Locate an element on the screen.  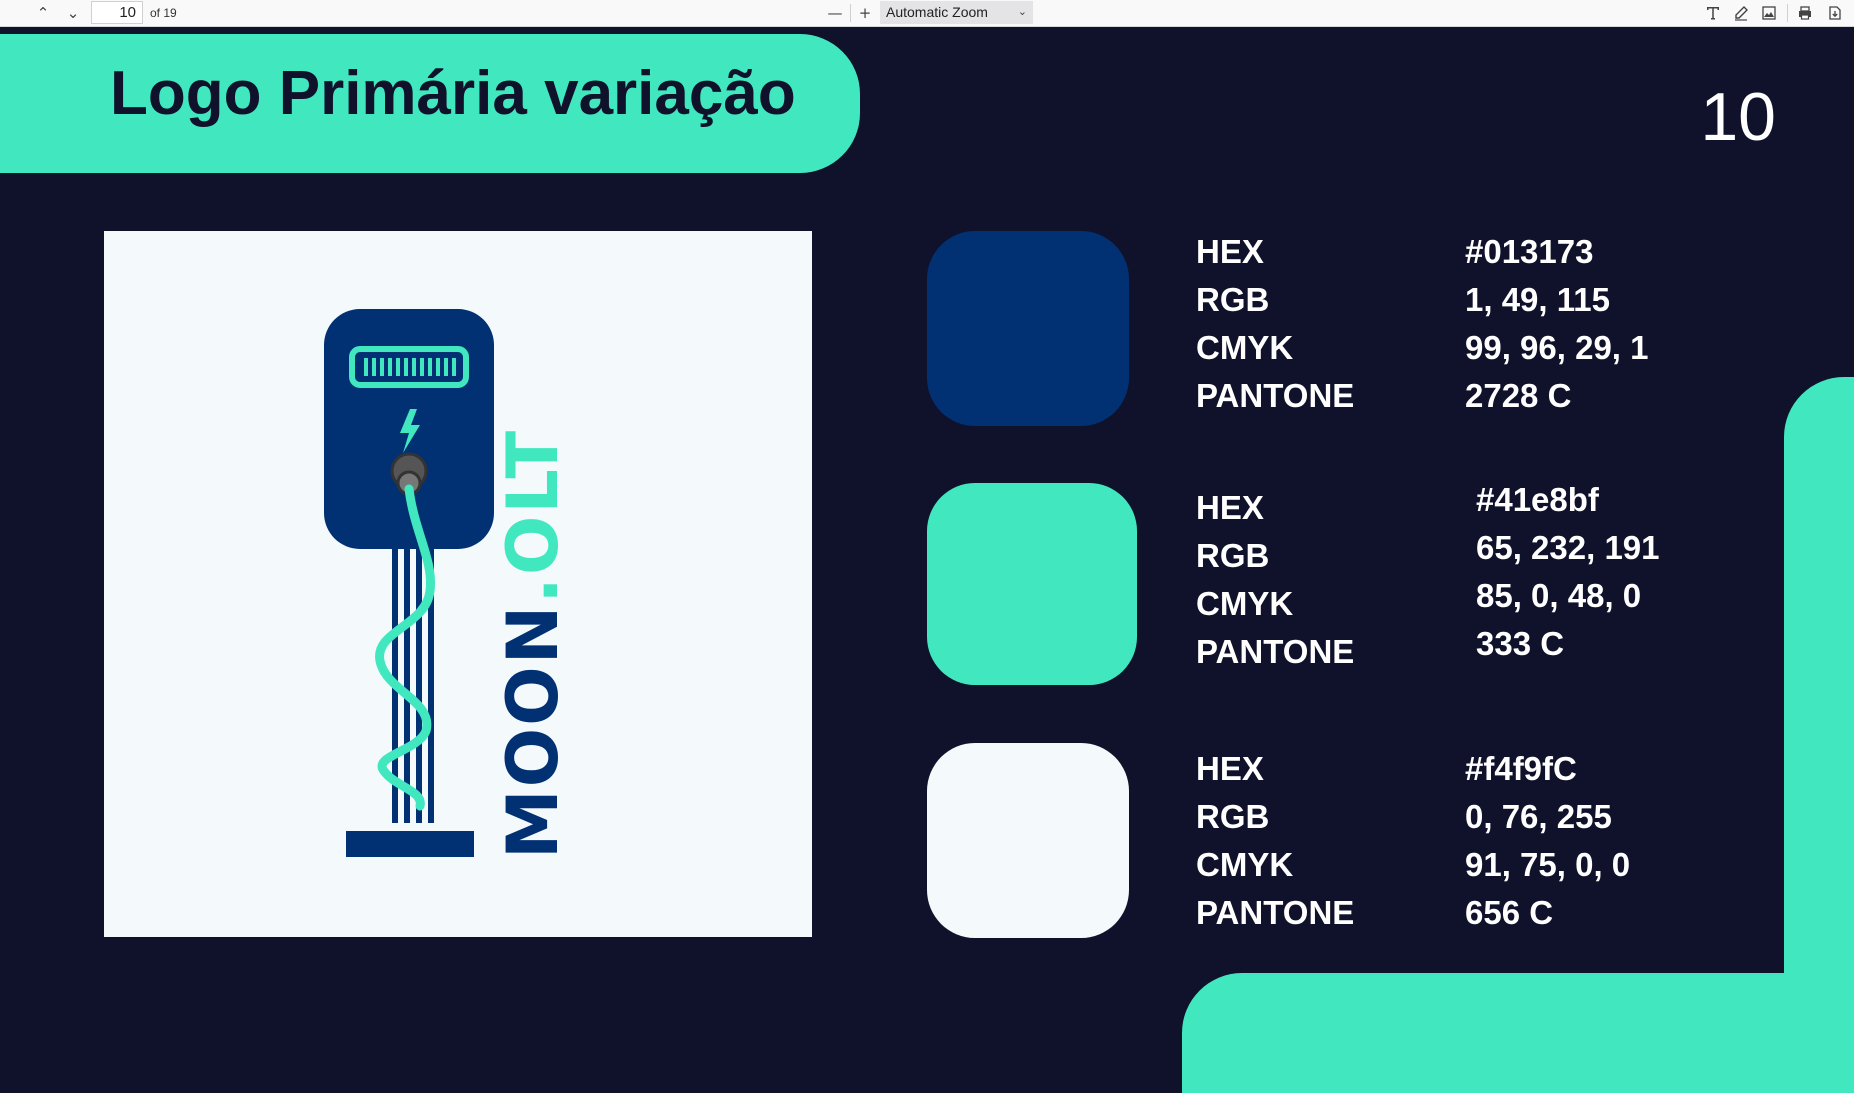
logo-wordmark-shape: MOON.OLT is located at coordinates (533, 644).